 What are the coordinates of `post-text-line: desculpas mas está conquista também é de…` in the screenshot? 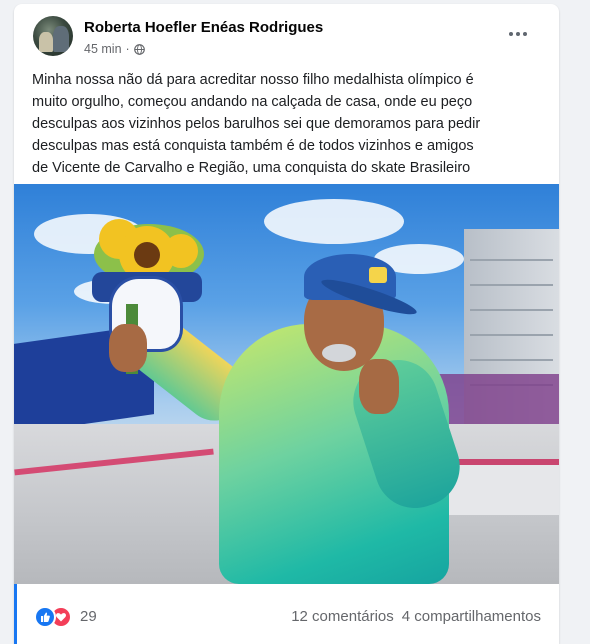 It's located at (253, 146).